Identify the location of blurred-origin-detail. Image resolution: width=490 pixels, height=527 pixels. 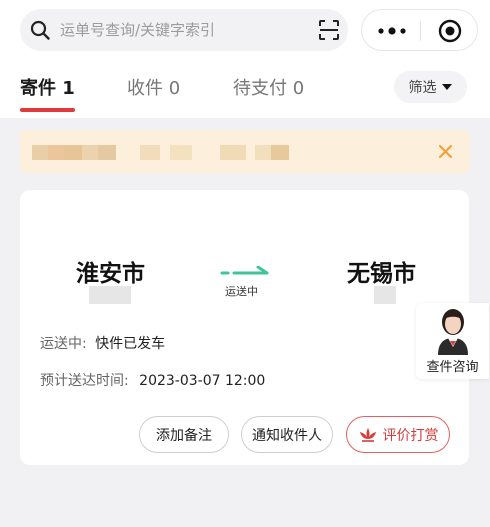
(110, 295).